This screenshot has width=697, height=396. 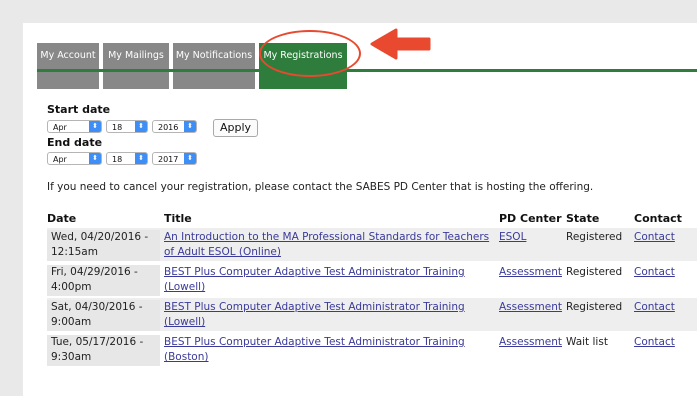 I want to click on end-month-select: Apr ⬍, so click(x=74, y=158).